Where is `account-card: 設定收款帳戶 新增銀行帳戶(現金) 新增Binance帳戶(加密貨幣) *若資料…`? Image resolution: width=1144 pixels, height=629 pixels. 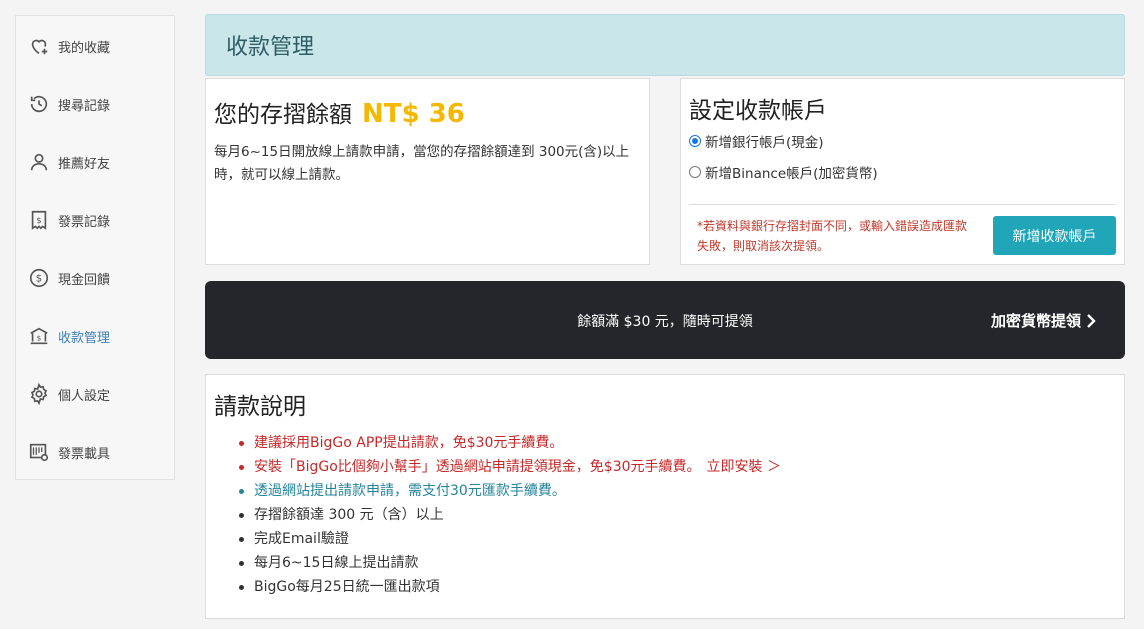
account-card: 設定收款帳戶 新增銀行帳戶(現金) 新增Binance帳戶(加密貨幣) *若資料… is located at coordinates (902, 171).